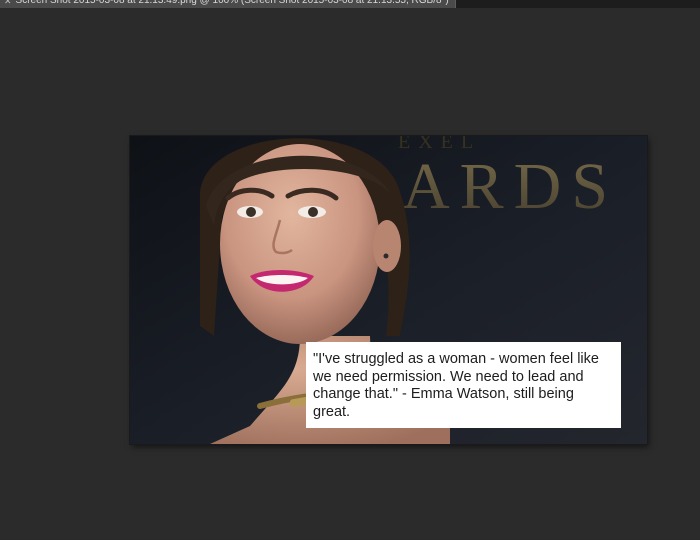 This screenshot has height=540, width=700. What do you see at coordinates (510, 186) in the screenshot?
I see `backdrop-text: ARDS` at bounding box center [510, 186].